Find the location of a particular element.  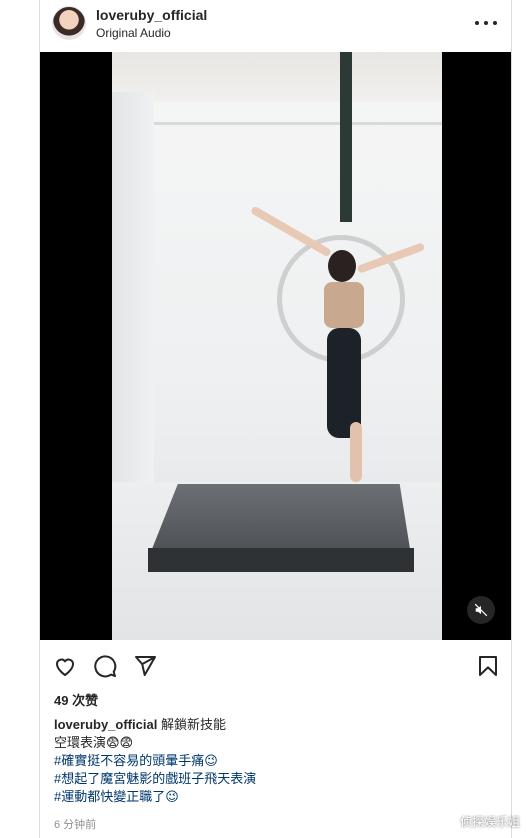

username: loveruby_official is located at coordinates (151, 15).